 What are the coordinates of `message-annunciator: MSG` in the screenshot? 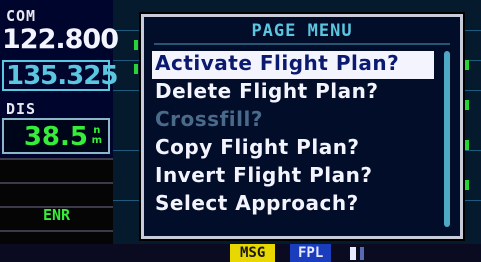 It's located at (253, 253).